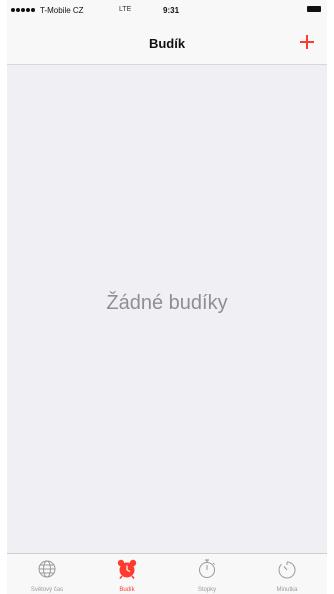 This screenshot has width=334, height=594. What do you see at coordinates (125, 9) in the screenshot?
I see `network-type: LTE` at bounding box center [125, 9].